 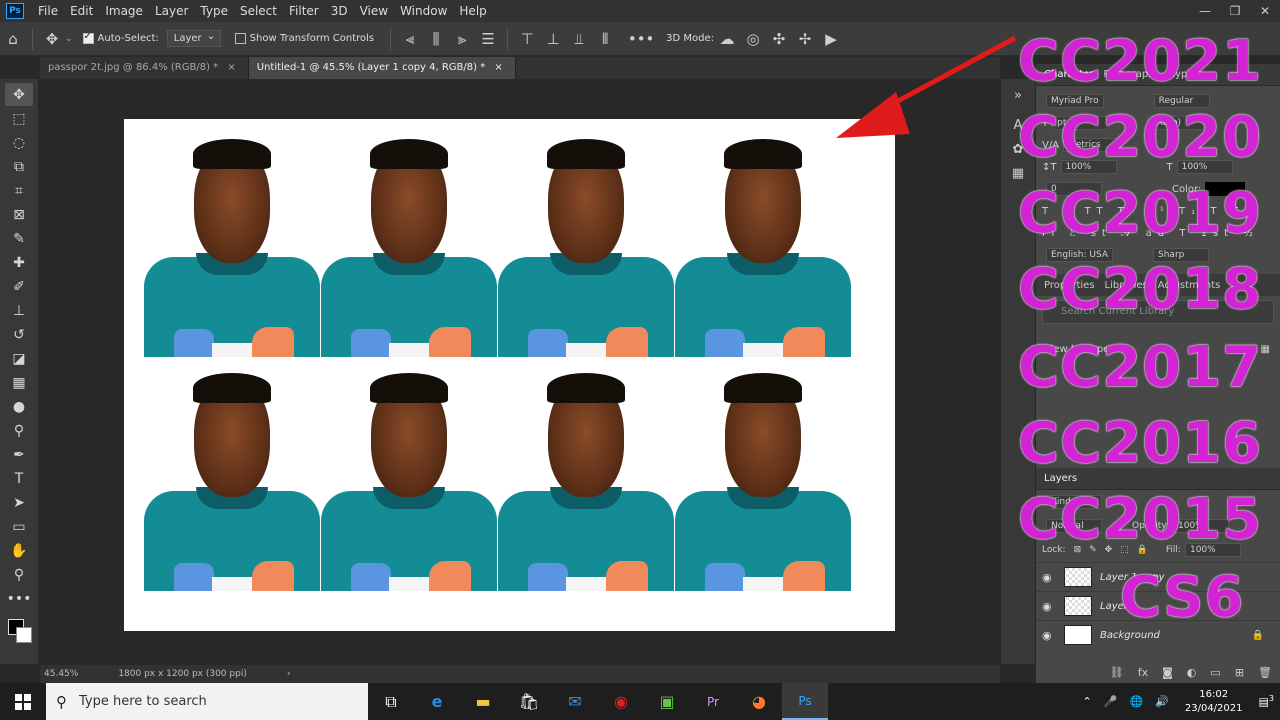 What do you see at coordinates (1235, 11) in the screenshot?
I see `restore-button: ❐` at bounding box center [1235, 11].